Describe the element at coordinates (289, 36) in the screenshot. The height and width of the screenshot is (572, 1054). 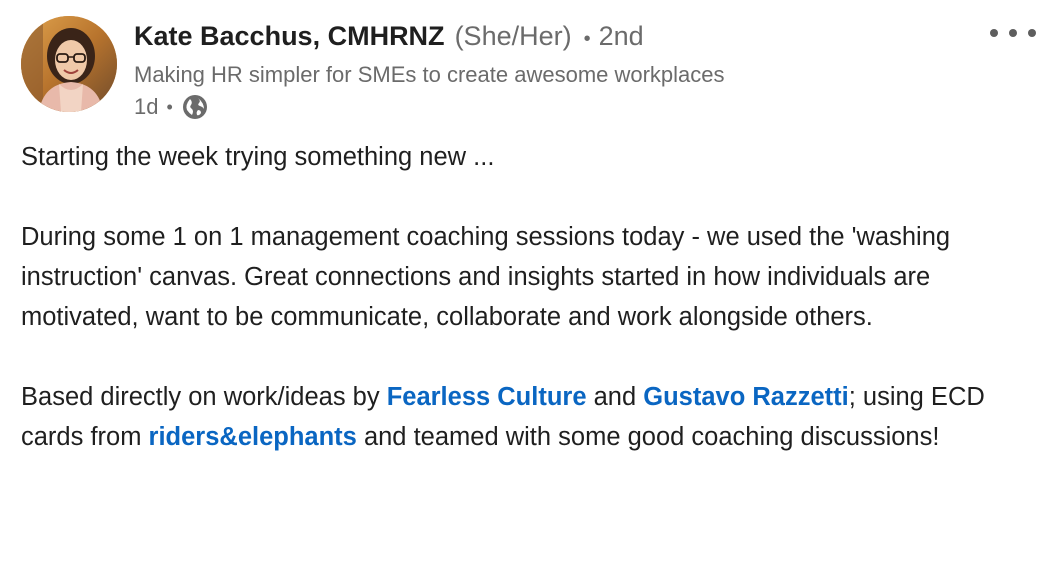
I see `author-name: Kate Bacchus, CMHRNZ` at that location.